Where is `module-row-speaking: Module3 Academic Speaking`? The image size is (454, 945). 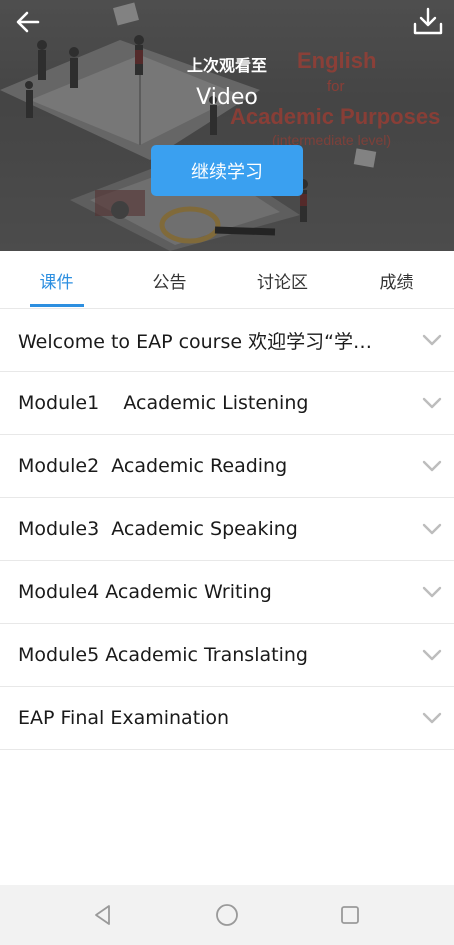
module-row-speaking: Module3 Academic Speaking is located at coordinates (227, 529).